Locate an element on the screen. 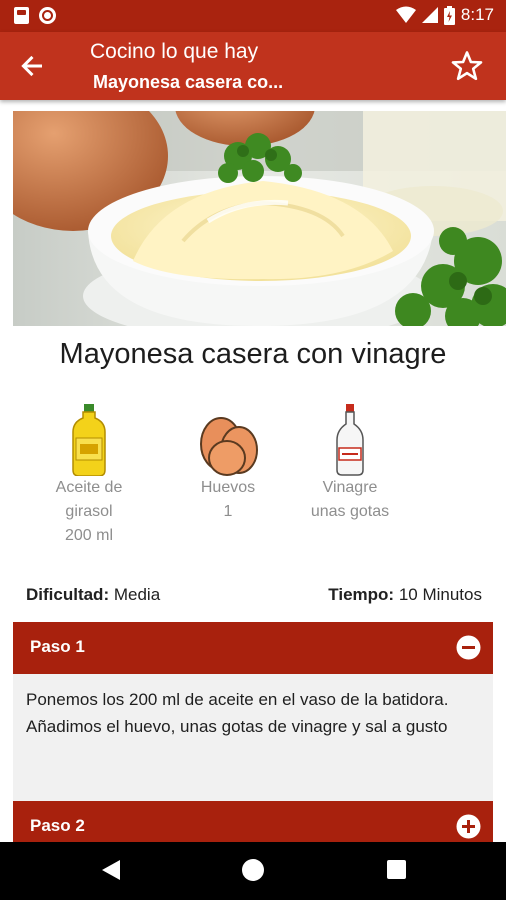  clock: 8:17 is located at coordinates (477, 14).